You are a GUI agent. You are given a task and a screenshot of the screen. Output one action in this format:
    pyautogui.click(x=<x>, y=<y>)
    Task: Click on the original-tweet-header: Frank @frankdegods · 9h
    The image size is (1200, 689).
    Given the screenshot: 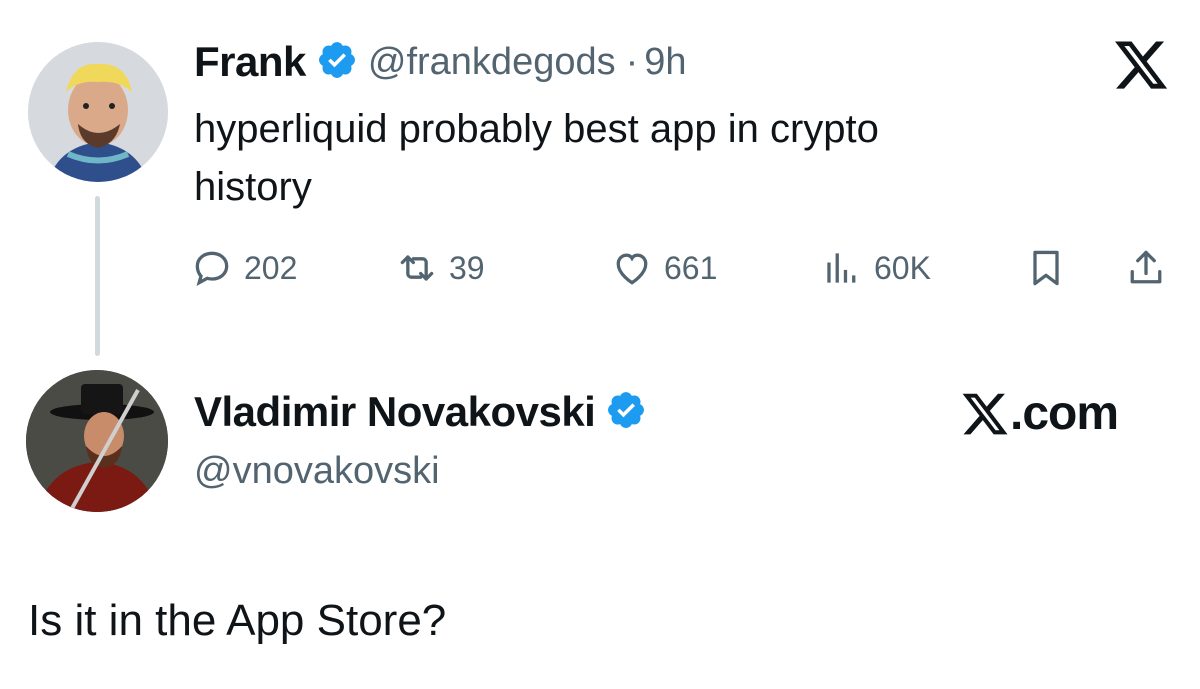 What is the action you would take?
    pyautogui.click(x=440, y=62)
    